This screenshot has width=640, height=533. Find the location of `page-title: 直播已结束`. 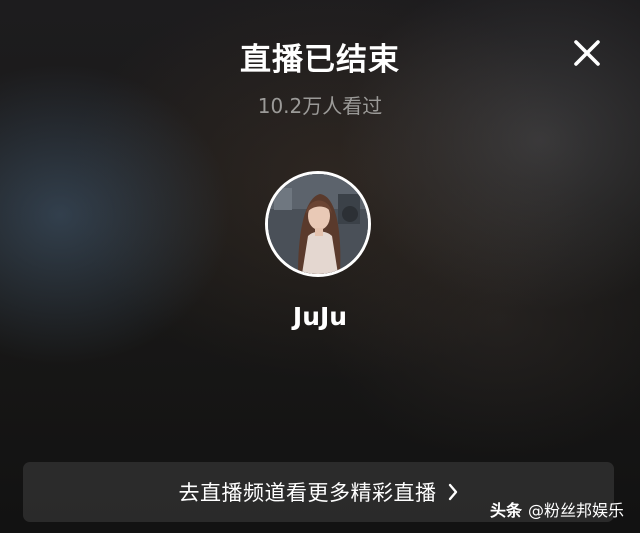

page-title: 直播已结束 is located at coordinates (320, 60).